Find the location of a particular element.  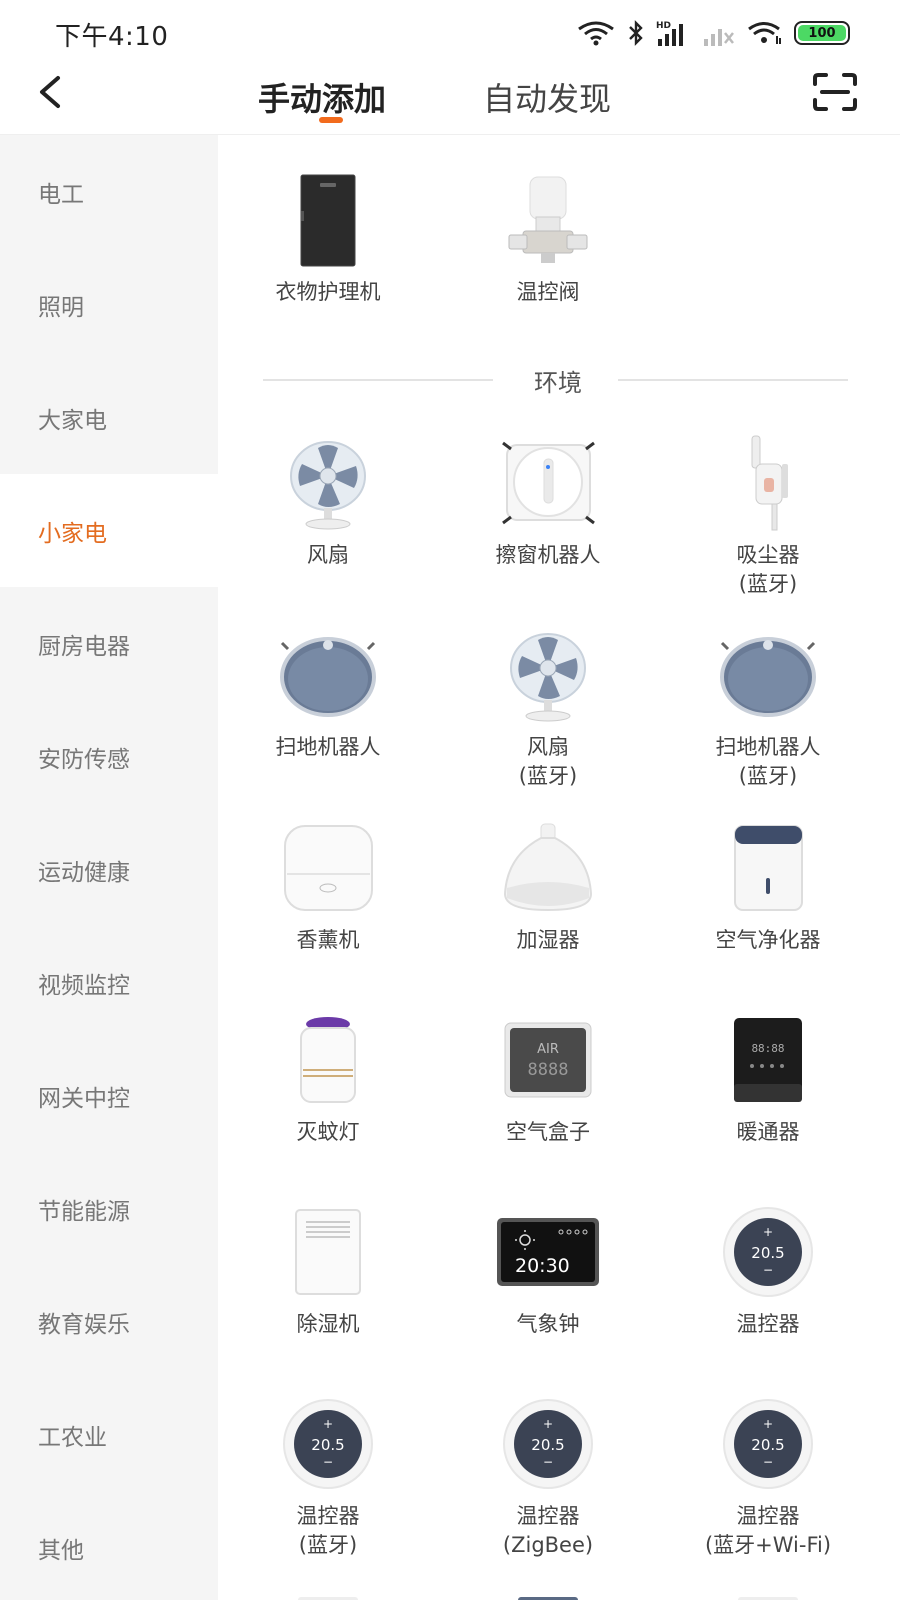

device-card: 扫地机器人 is located at coordinates (328, 693).